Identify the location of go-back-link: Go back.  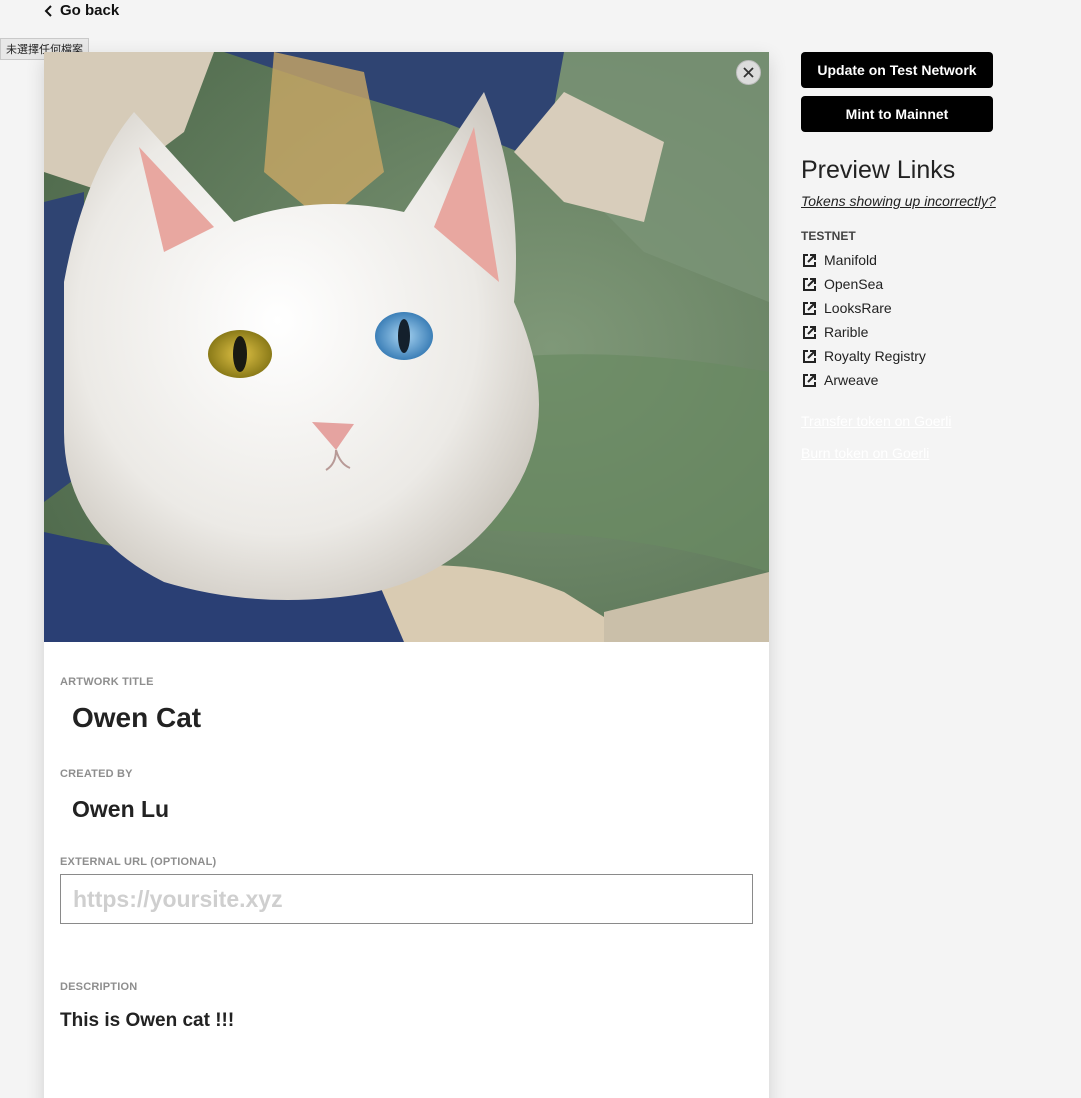
(81, 10).